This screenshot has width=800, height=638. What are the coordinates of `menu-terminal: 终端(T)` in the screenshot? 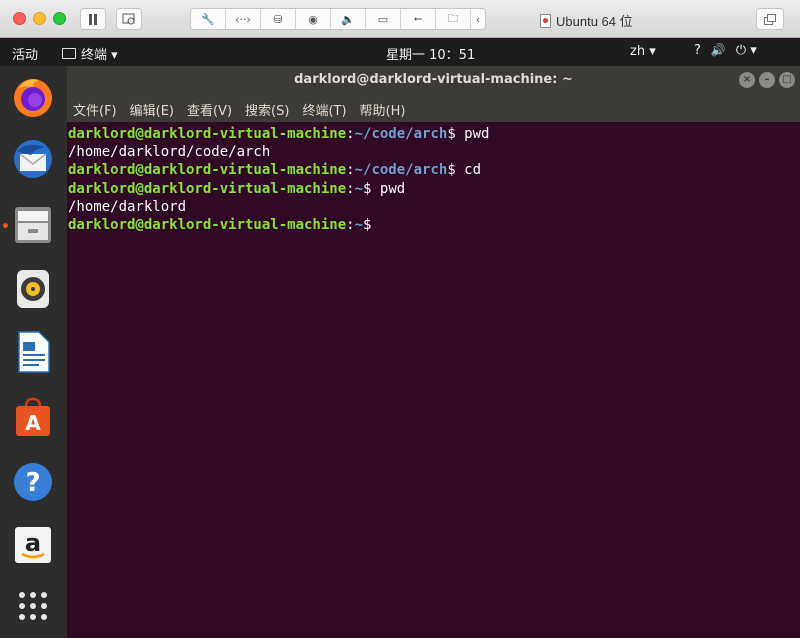 It's located at (324, 109).